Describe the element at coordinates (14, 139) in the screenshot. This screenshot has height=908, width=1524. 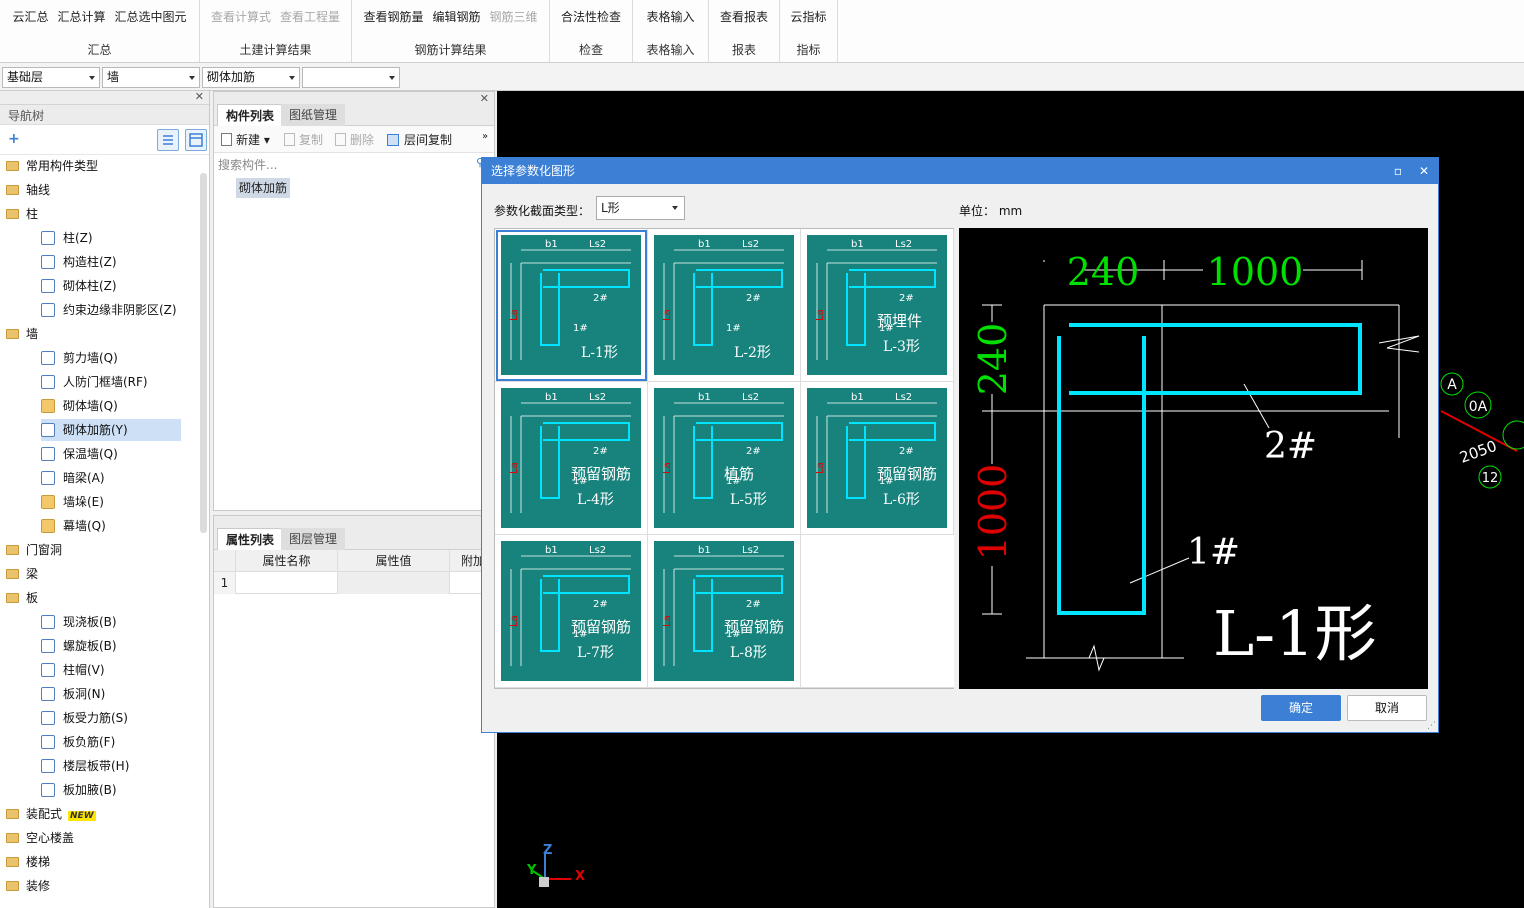
I see `add-icon: +` at that location.